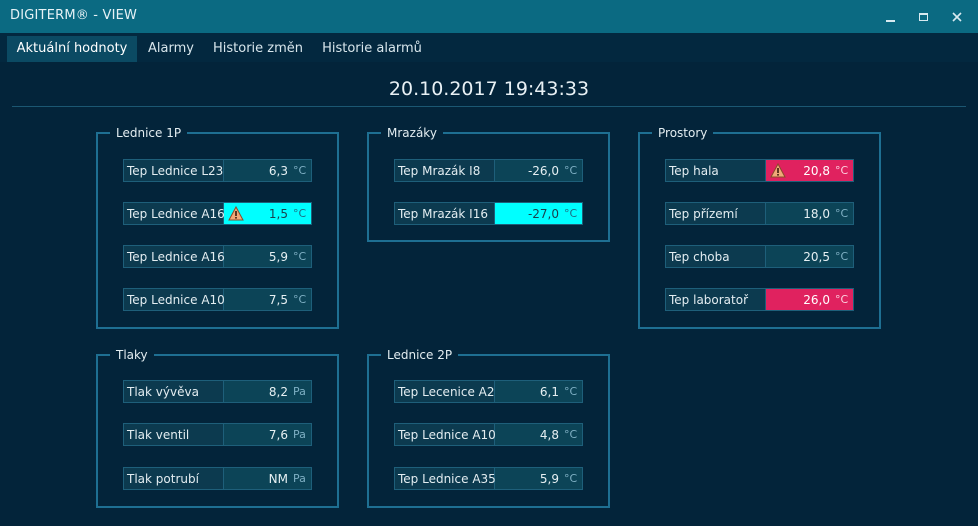  What do you see at coordinates (890, 20) in the screenshot?
I see `minimize-icon` at bounding box center [890, 20].